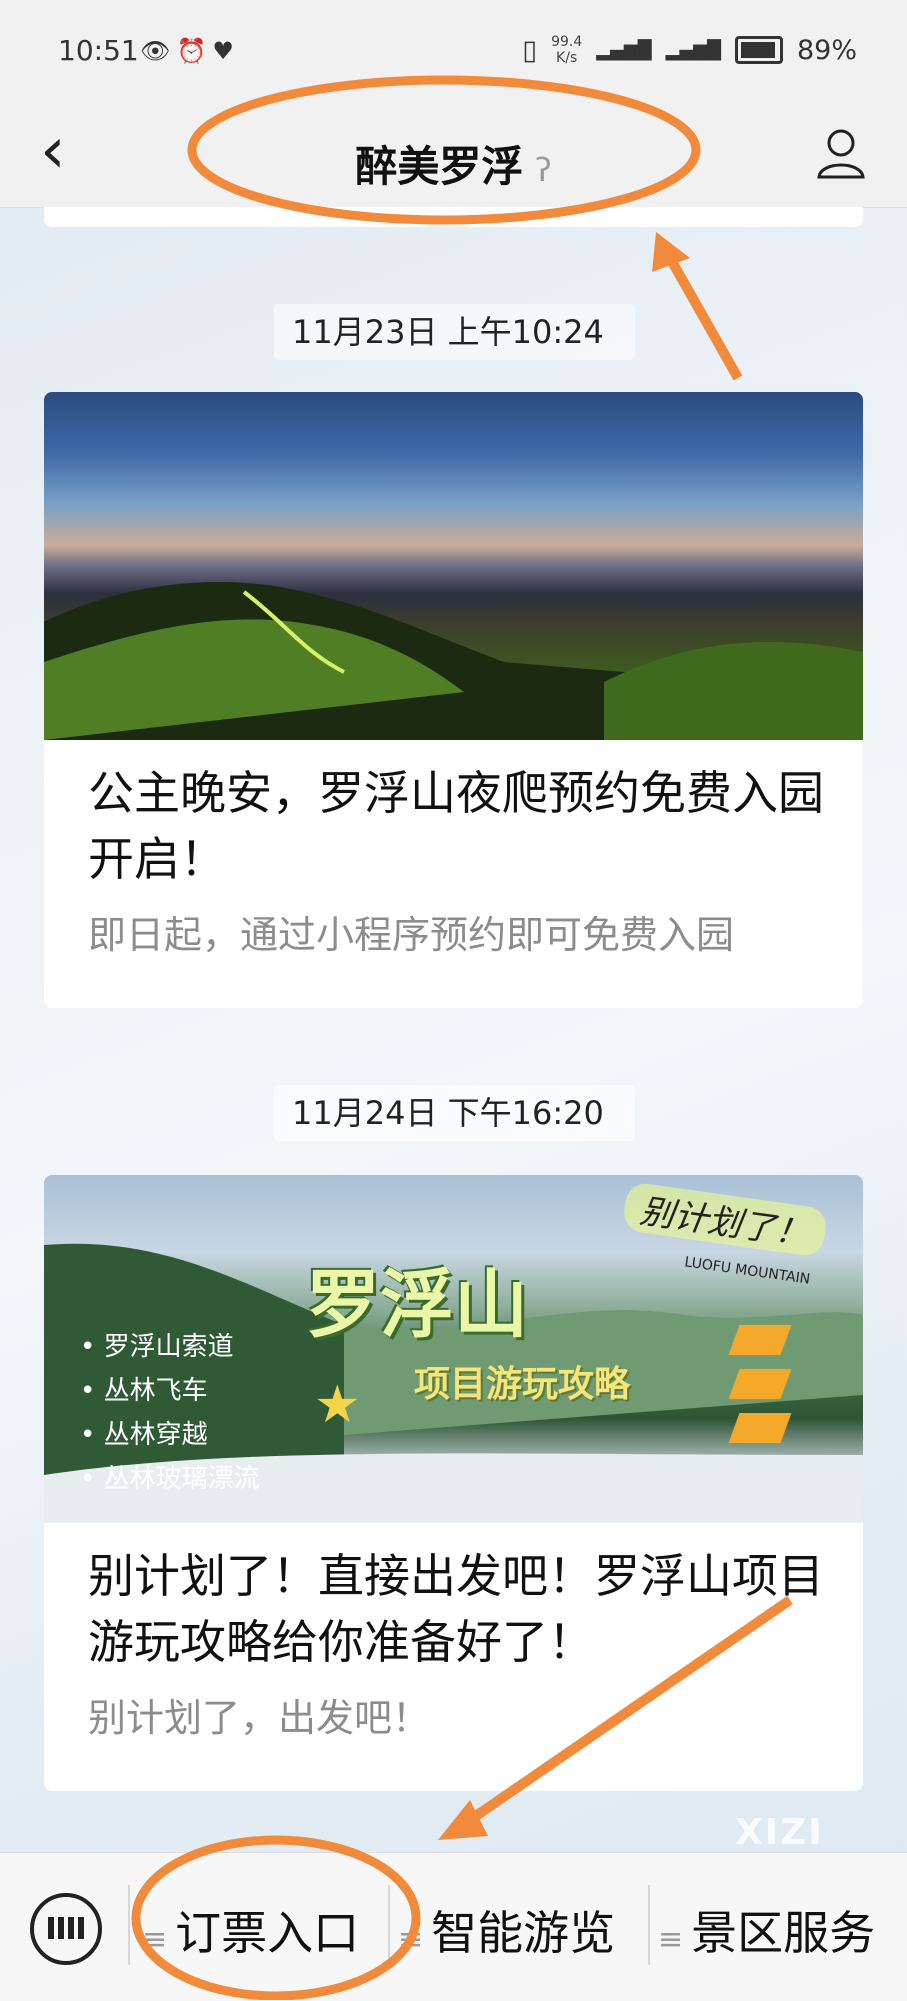  Describe the element at coordinates (417, 1305) in the screenshot. I see `poster-title: 罗浮山` at that location.